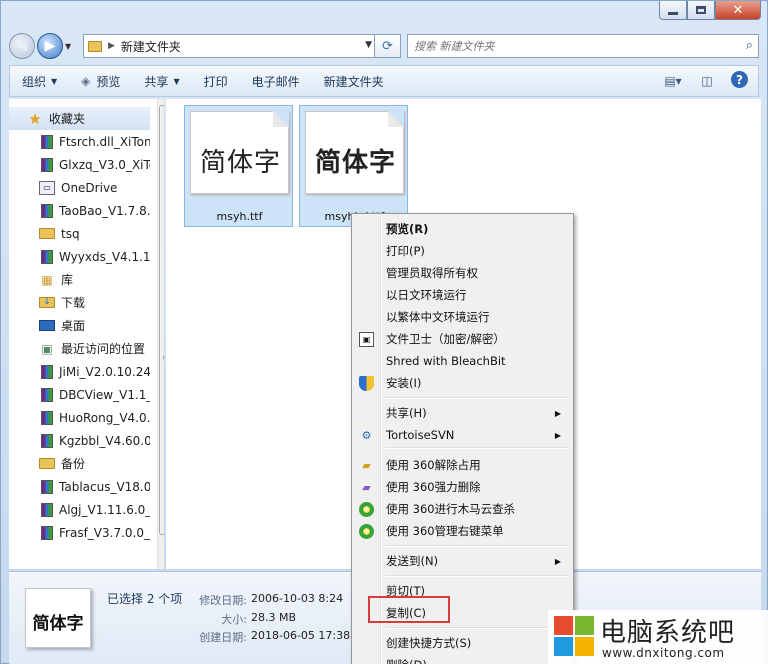 This screenshot has width=768, height=664. What do you see at coordinates (223, 637) in the screenshot?
I see `created-label: 创建日期:` at bounding box center [223, 637].